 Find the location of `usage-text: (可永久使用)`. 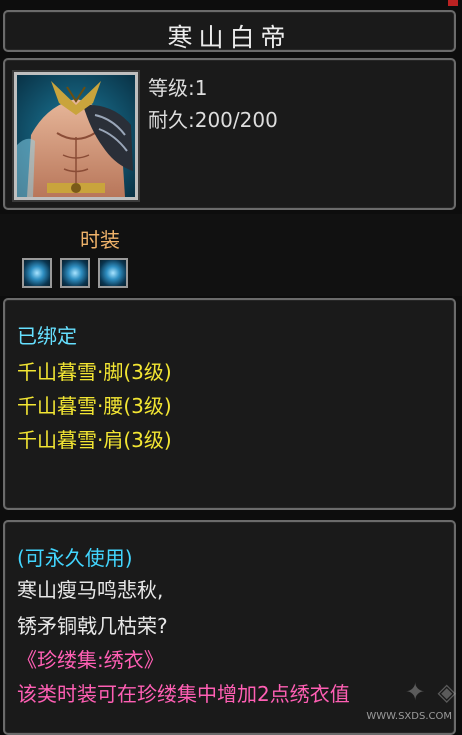

usage-text: (可永久使用) is located at coordinates (75, 558).